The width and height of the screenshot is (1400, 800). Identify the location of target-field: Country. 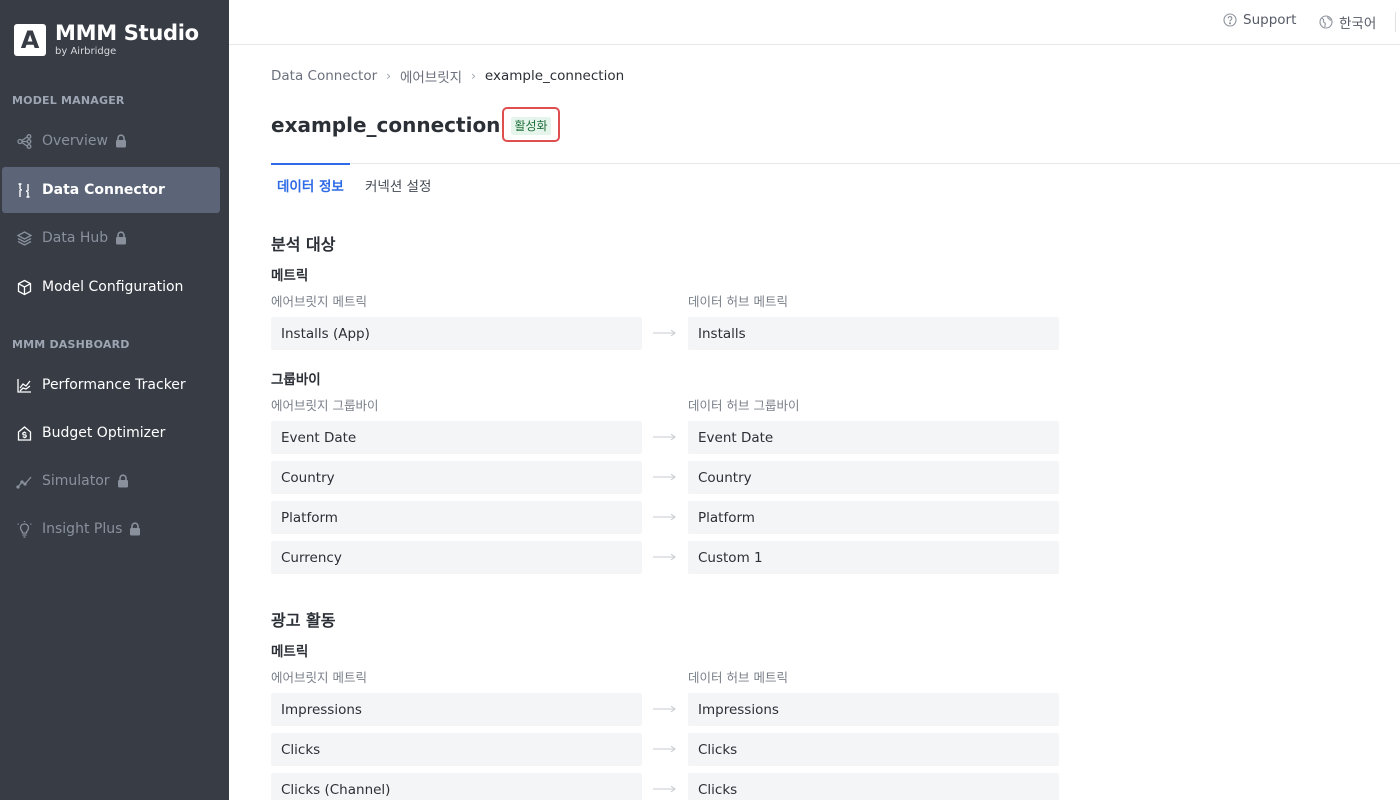
(873, 477).